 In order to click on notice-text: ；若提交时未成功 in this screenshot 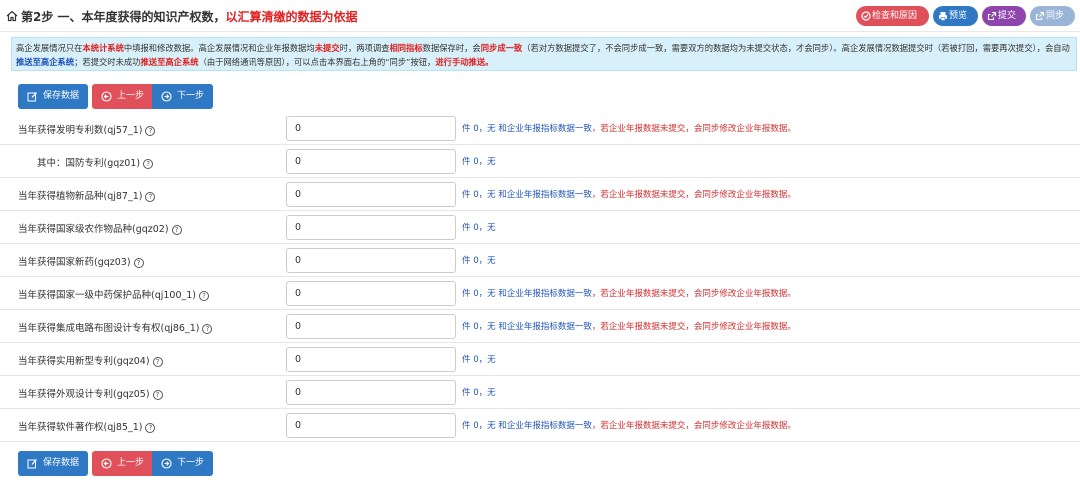, I will do `click(107, 62)`.